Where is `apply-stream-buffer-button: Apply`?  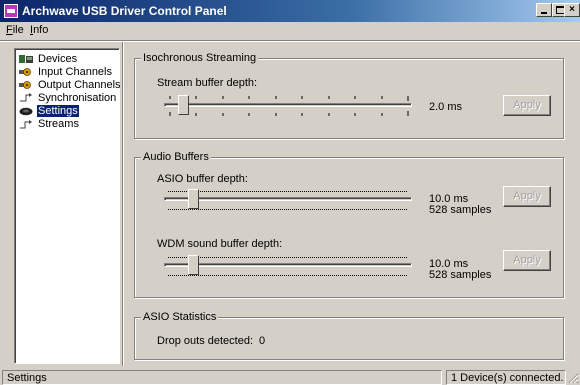
apply-stream-buffer-button: Apply is located at coordinates (527, 105).